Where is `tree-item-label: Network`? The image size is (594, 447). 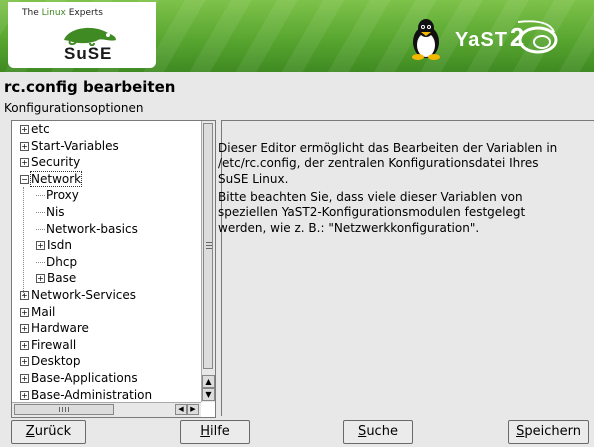
tree-item-label: Network is located at coordinates (56, 178).